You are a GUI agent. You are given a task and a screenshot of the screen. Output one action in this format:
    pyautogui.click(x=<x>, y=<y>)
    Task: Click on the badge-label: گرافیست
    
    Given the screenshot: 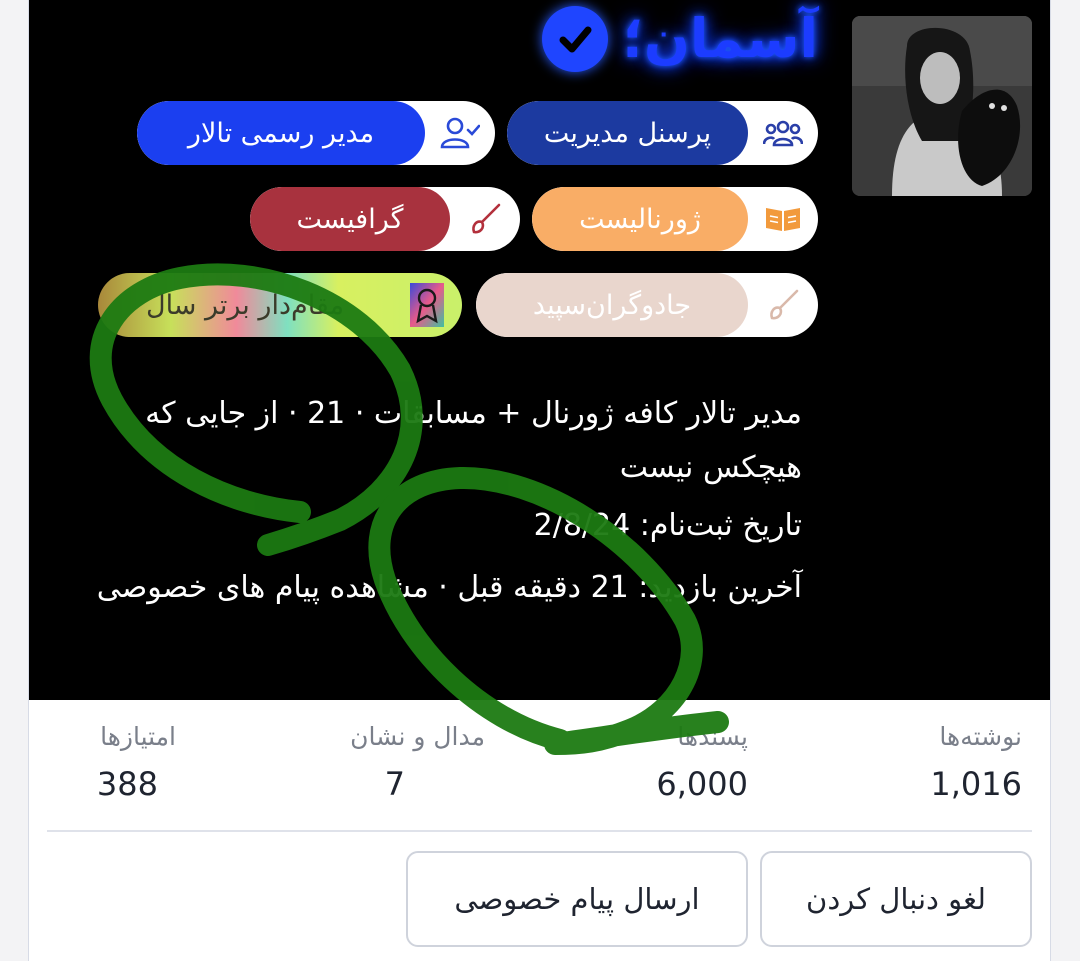 What is the action you would take?
    pyautogui.click(x=350, y=219)
    